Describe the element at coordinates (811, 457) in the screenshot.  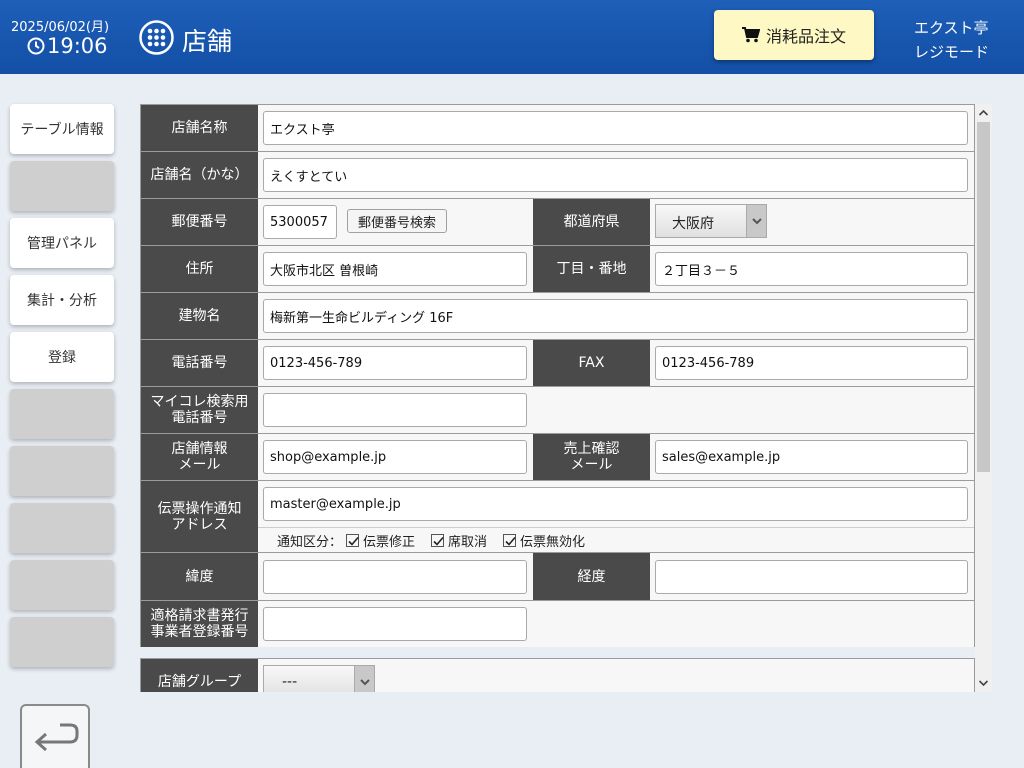
I see `sales-mail-input: sales@example.jp` at that location.